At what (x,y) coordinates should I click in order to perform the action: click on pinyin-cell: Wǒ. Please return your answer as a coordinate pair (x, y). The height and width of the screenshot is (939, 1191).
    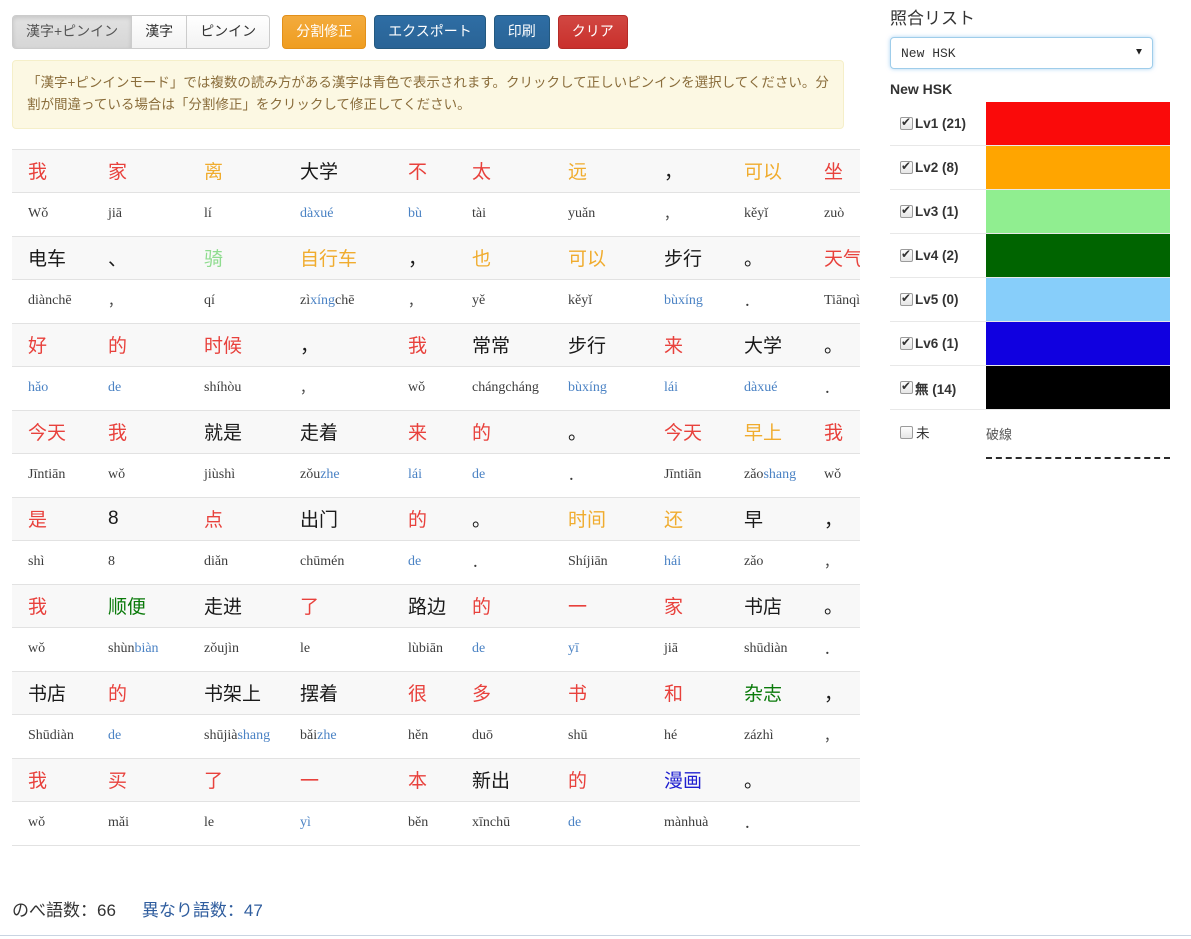
    Looking at the image, I should click on (52, 214).